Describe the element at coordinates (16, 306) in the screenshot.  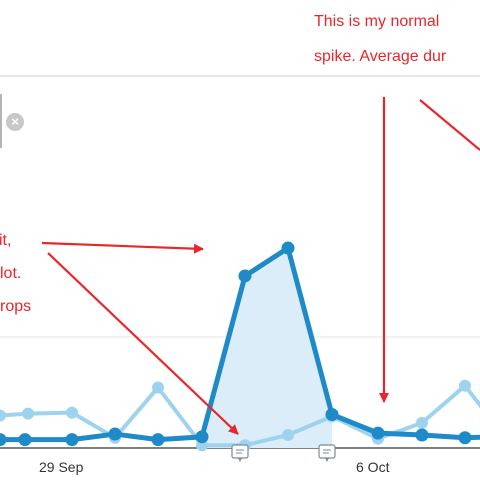
I see `annotation-text: rops` at that location.